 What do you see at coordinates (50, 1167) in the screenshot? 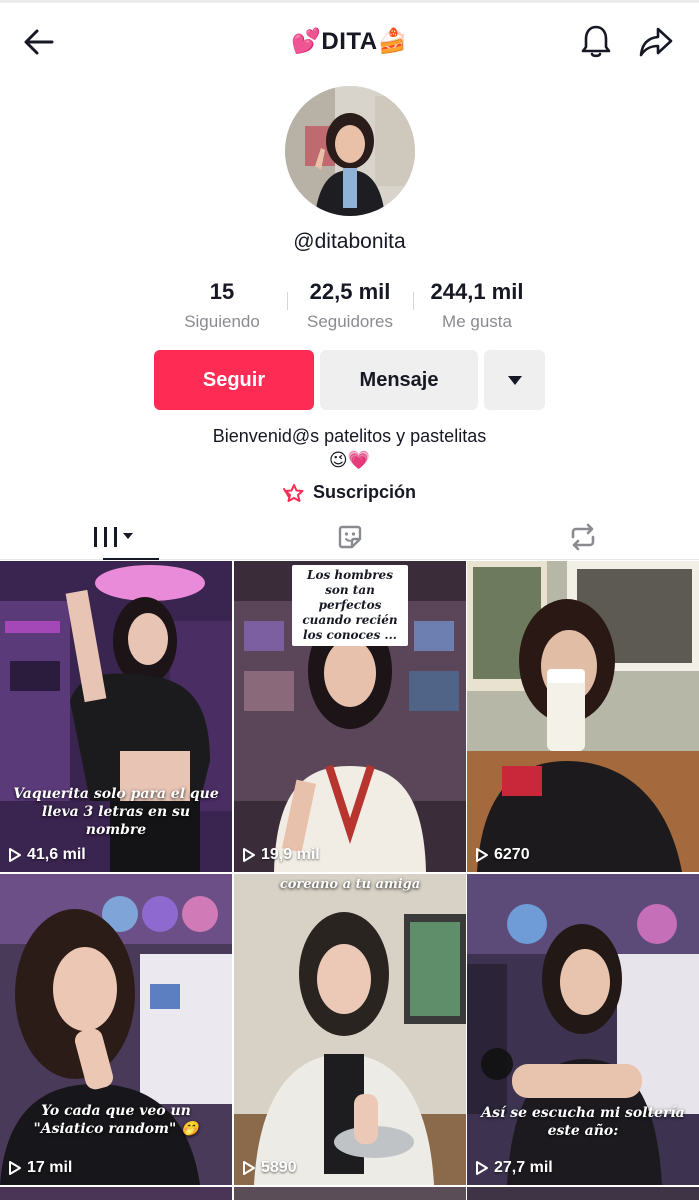
I see `view-count-text: 17 mil` at bounding box center [50, 1167].